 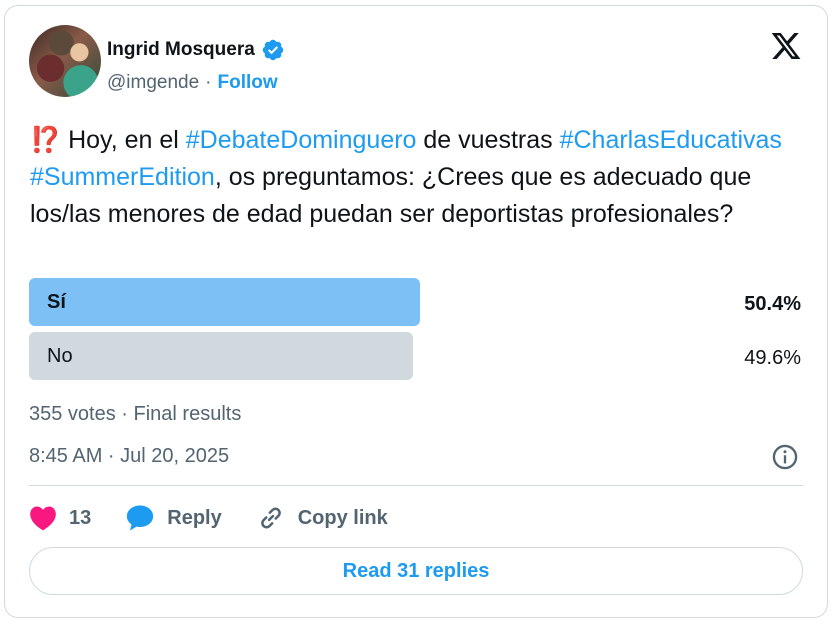 What do you see at coordinates (786, 46) in the screenshot?
I see `x-logo-icon` at bounding box center [786, 46].